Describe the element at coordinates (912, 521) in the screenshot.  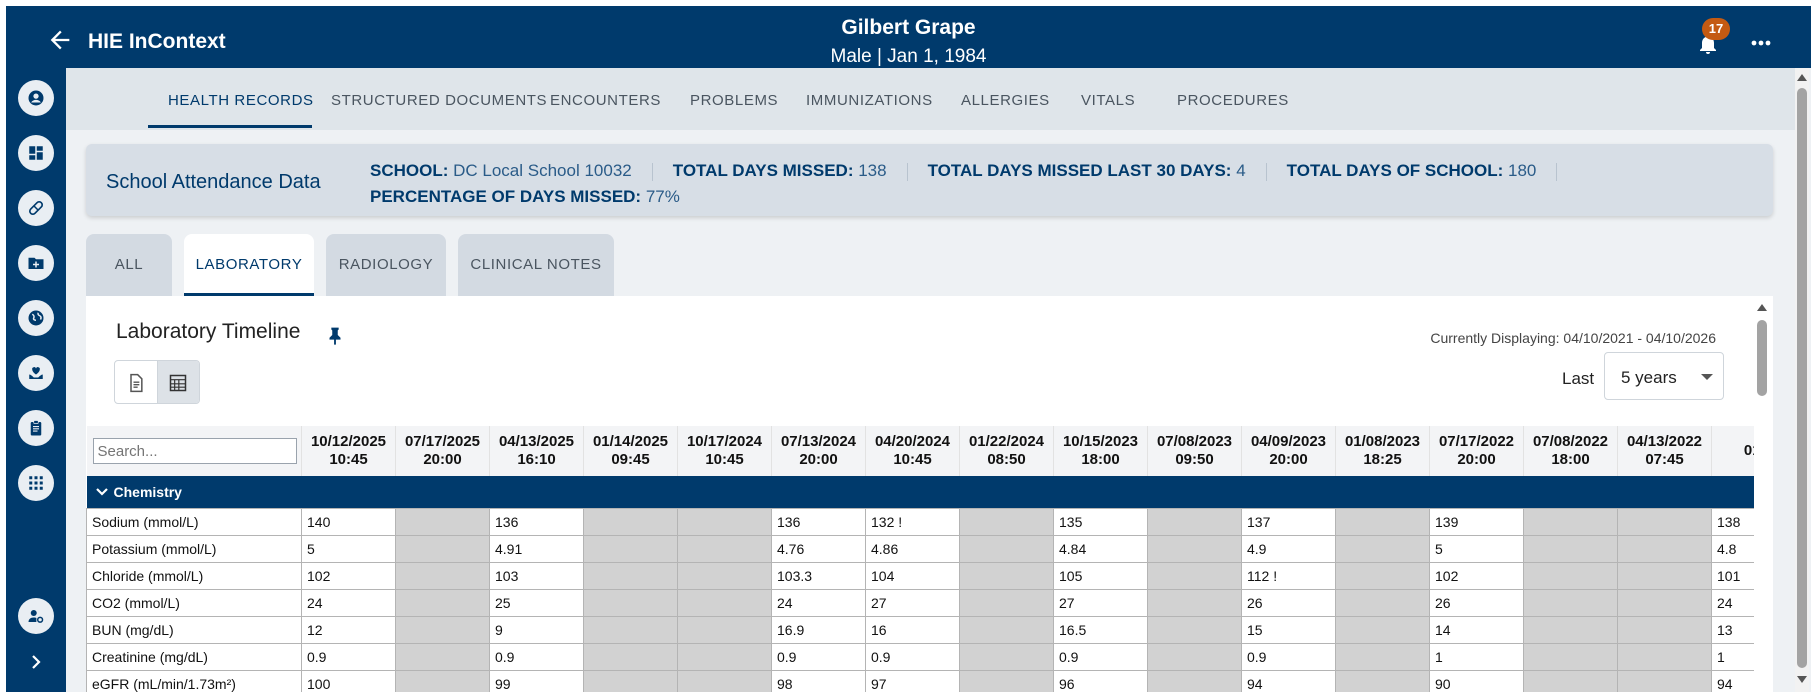
I see `result-cell: 132 !` at that location.